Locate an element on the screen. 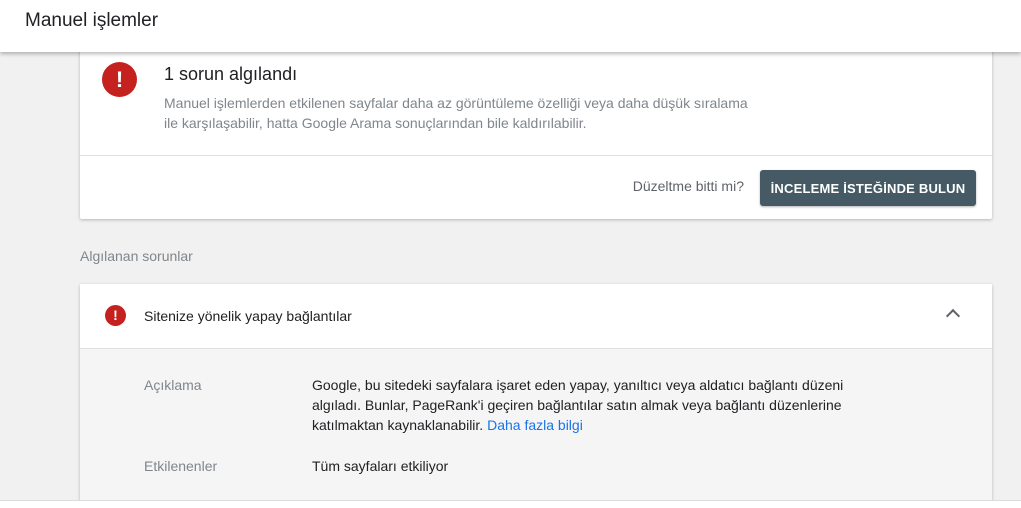  alert-icon: ! is located at coordinates (119, 79).